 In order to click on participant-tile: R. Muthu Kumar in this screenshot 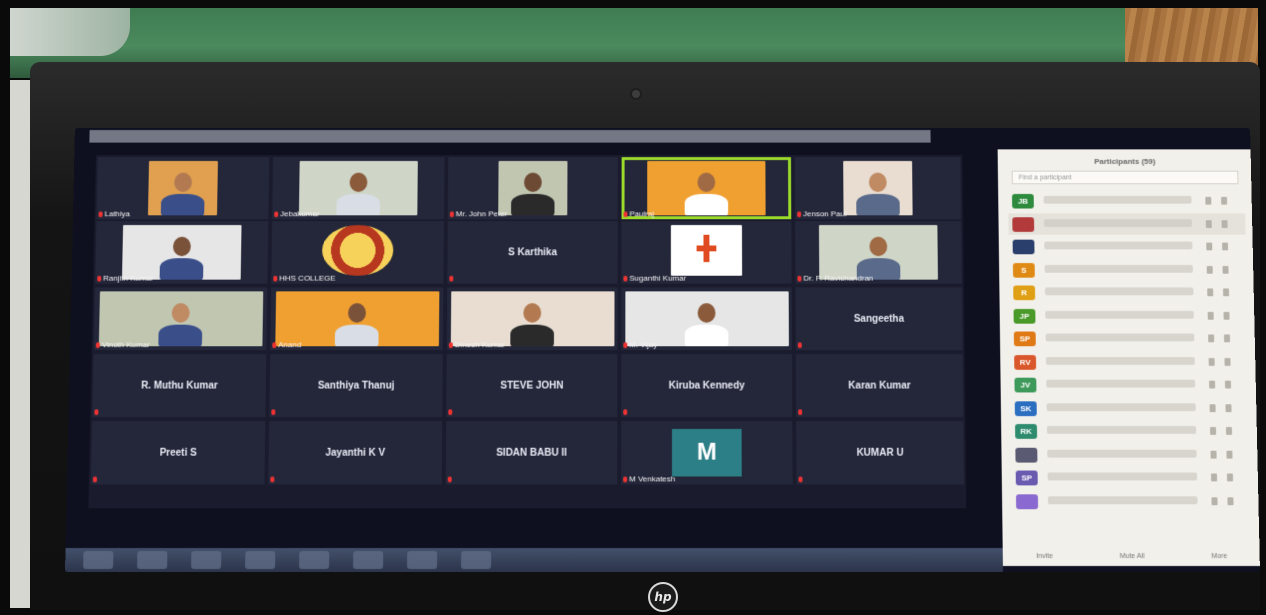, I will do `click(179, 385)`.